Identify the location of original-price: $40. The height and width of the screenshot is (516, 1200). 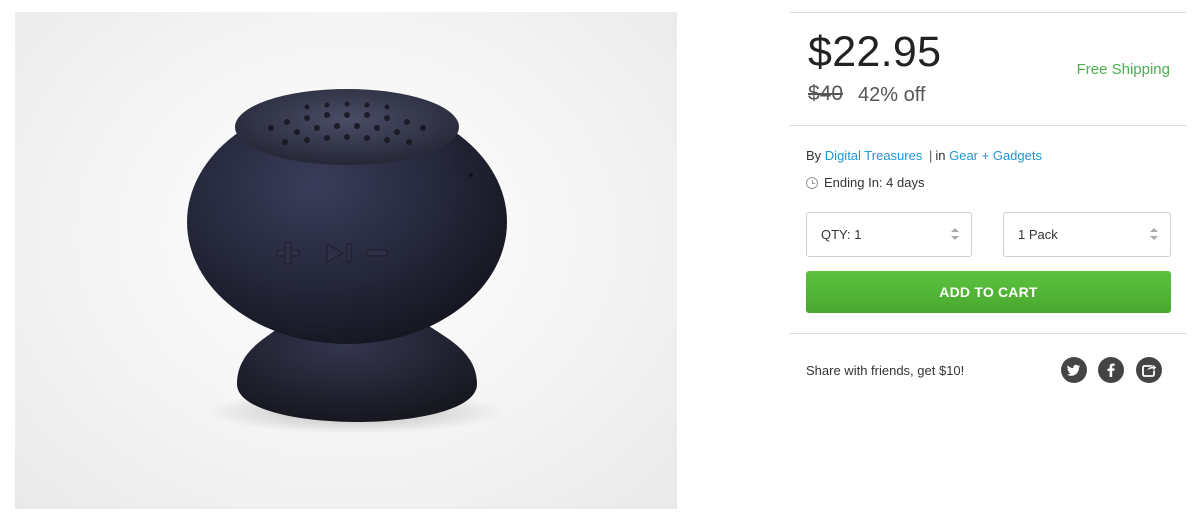
(826, 93).